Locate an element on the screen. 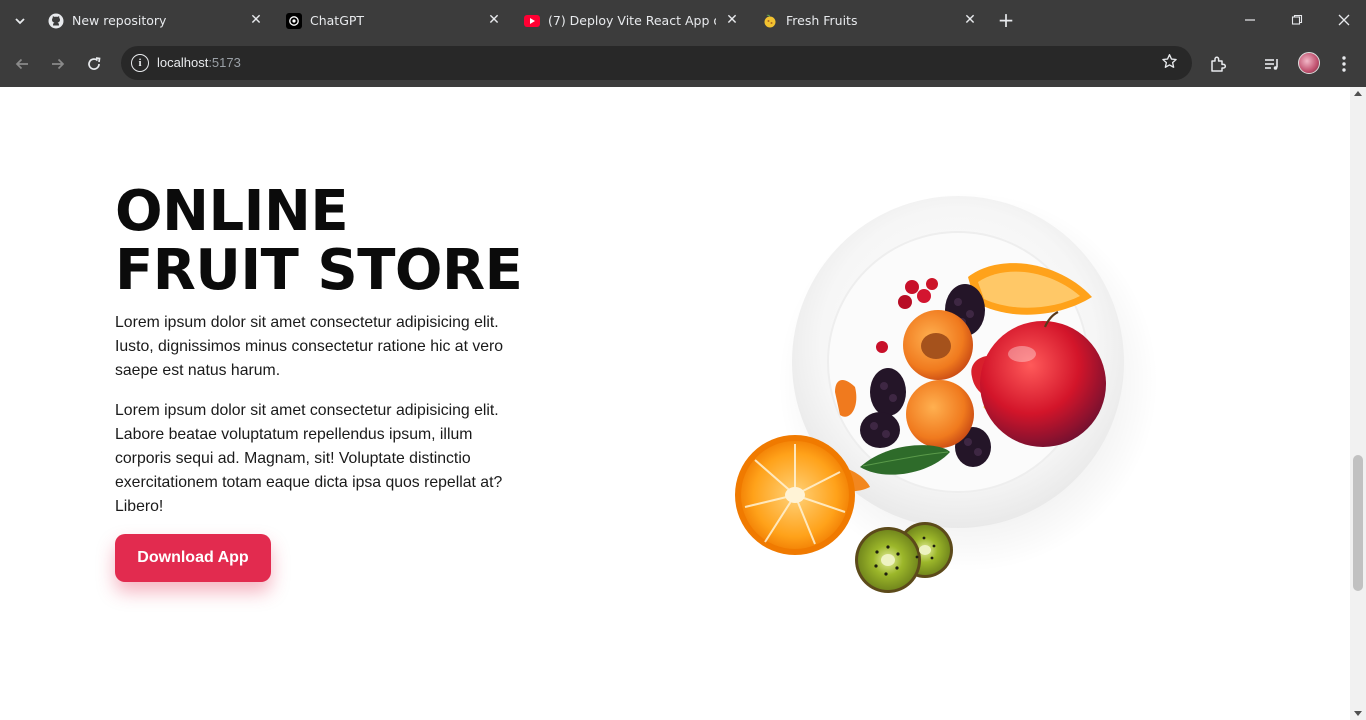  youtube-icon is located at coordinates (532, 21).